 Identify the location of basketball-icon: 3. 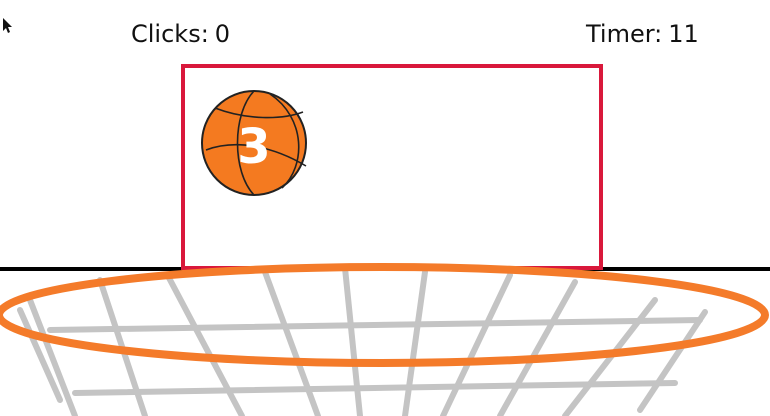
(254, 143).